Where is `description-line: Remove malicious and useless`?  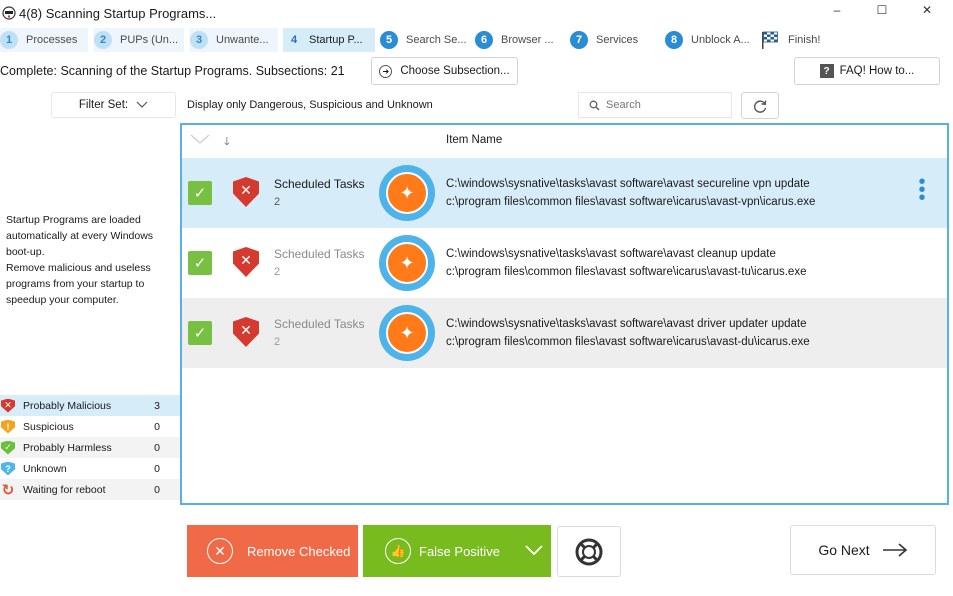 description-line: Remove malicious and useless is located at coordinates (78, 268).